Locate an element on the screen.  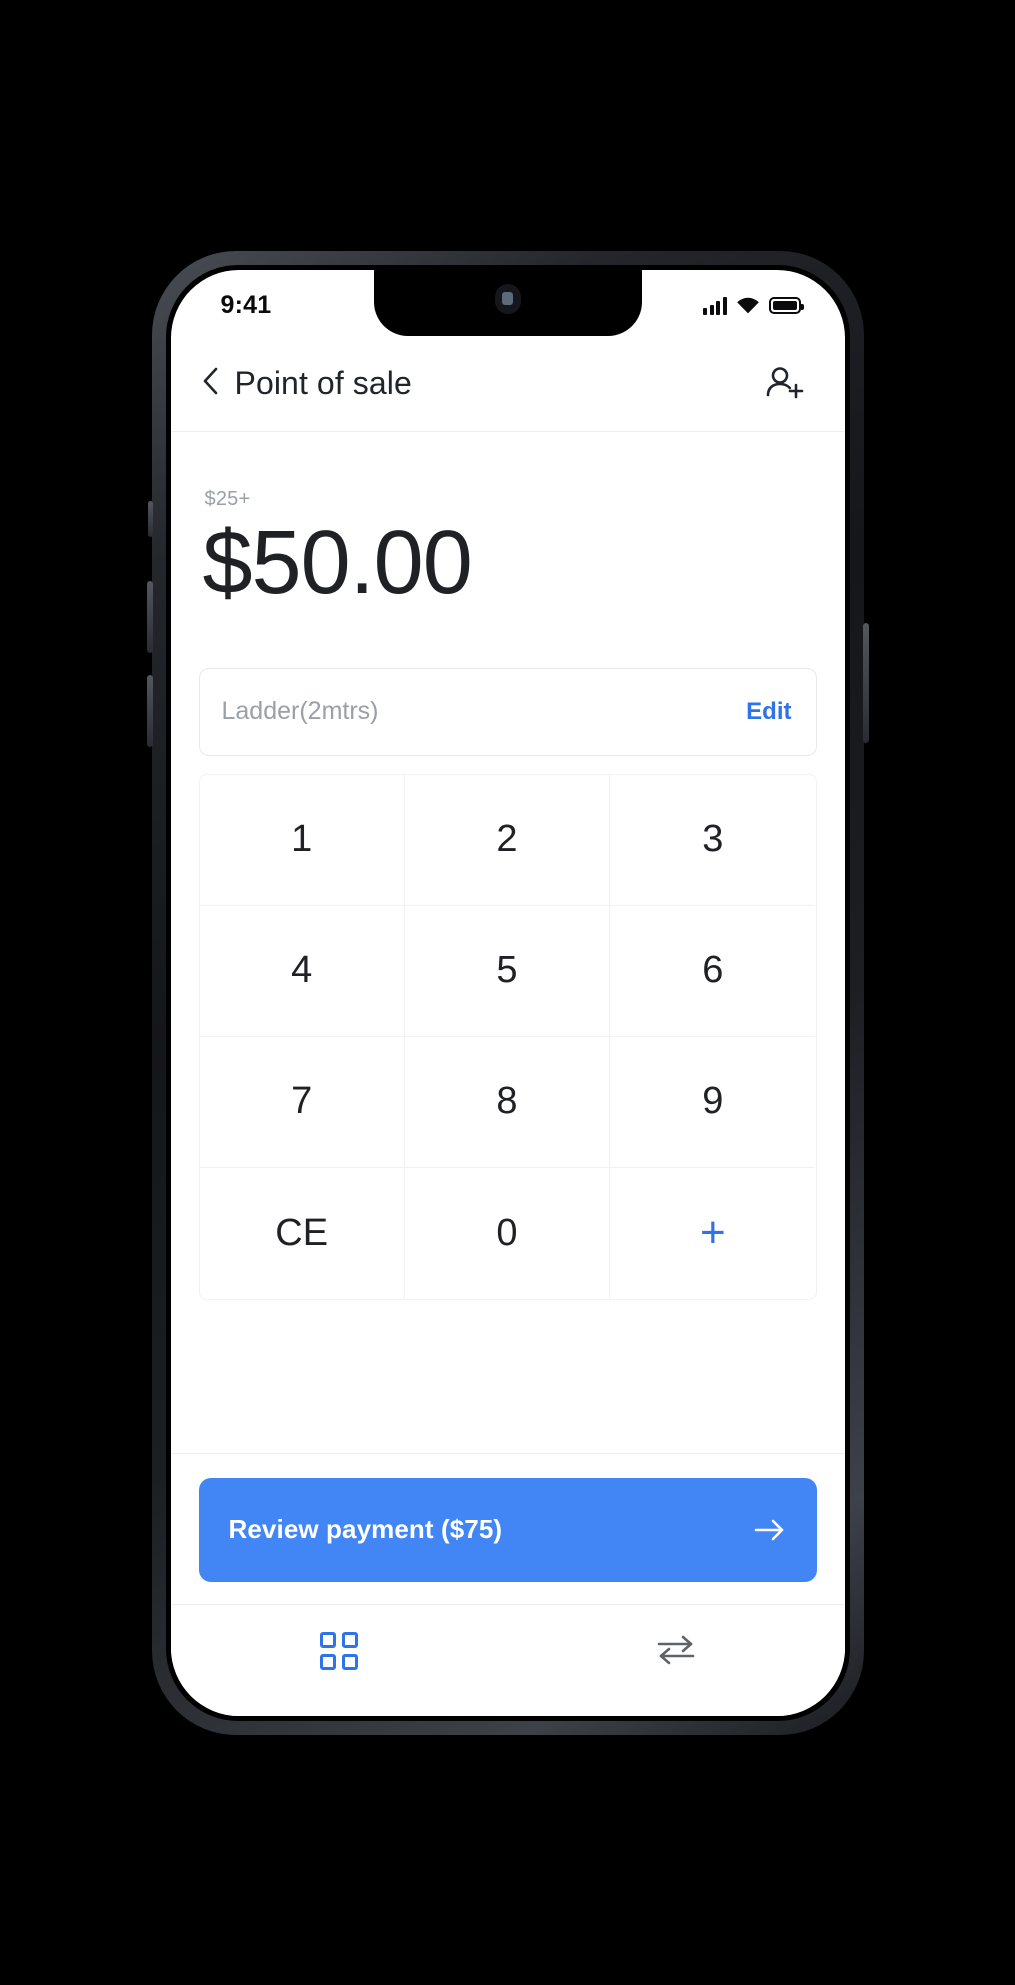
battery-icon is located at coordinates (786, 305).